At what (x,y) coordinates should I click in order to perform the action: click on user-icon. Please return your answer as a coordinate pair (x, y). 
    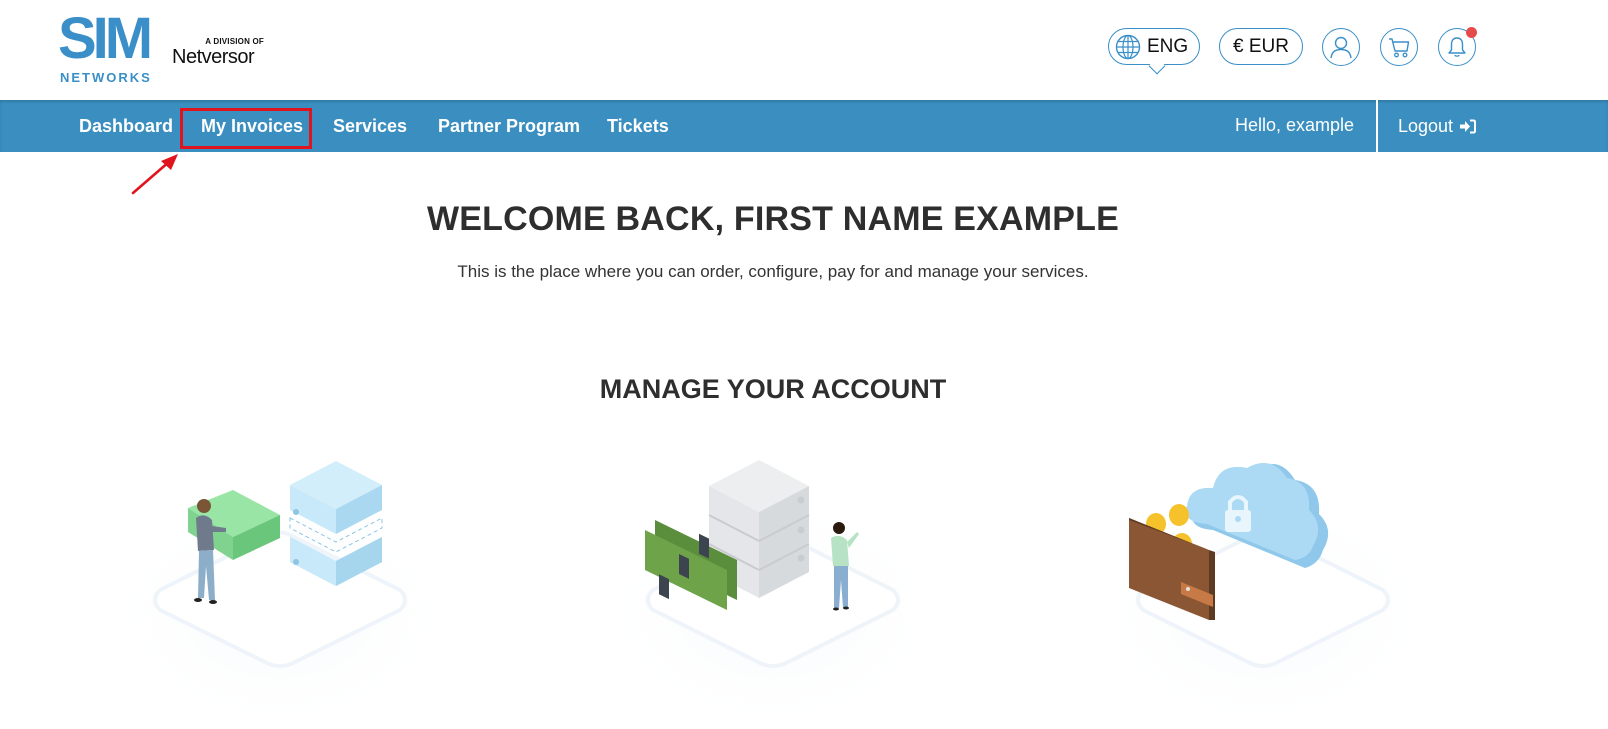
    Looking at the image, I should click on (1341, 47).